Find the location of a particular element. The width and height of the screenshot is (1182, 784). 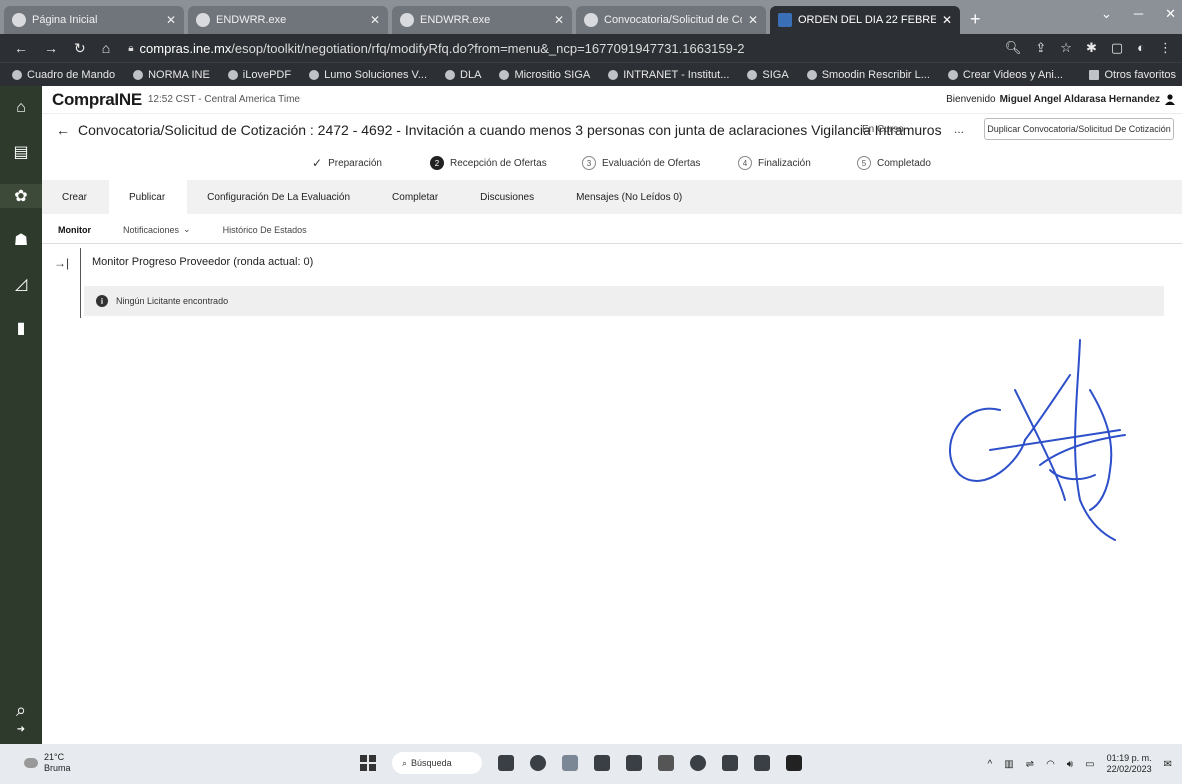

step-recepcion: 2 Recepción de Ofertas is located at coordinates (488, 163).